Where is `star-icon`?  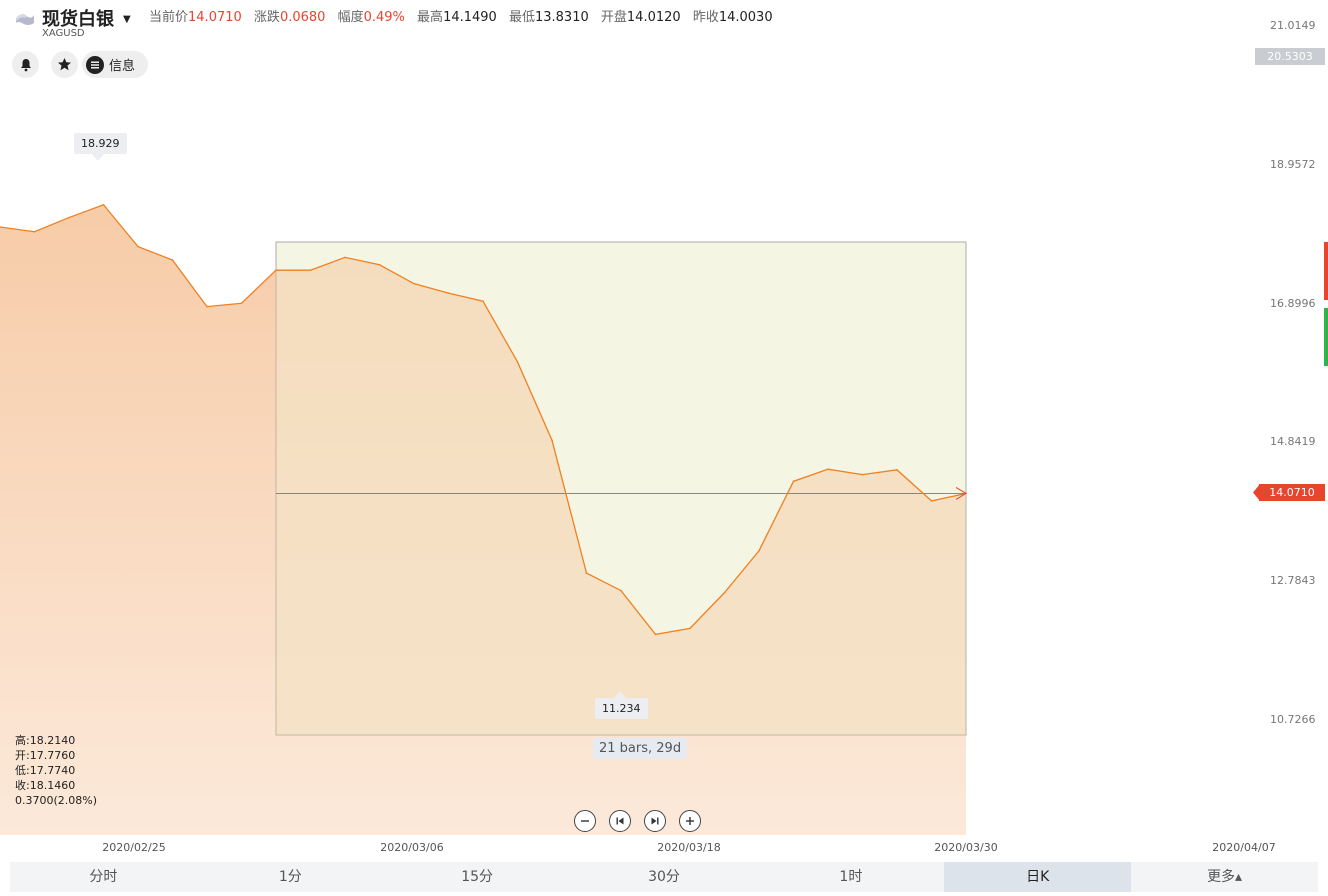 star-icon is located at coordinates (64, 64).